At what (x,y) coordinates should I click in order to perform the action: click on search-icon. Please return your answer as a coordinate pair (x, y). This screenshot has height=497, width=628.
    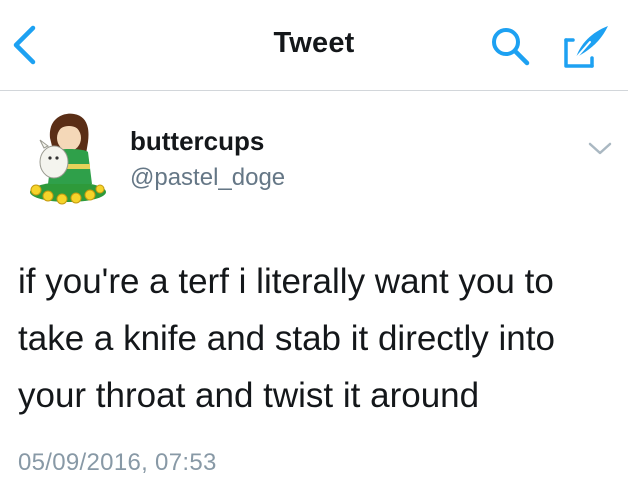
    Looking at the image, I should click on (511, 47).